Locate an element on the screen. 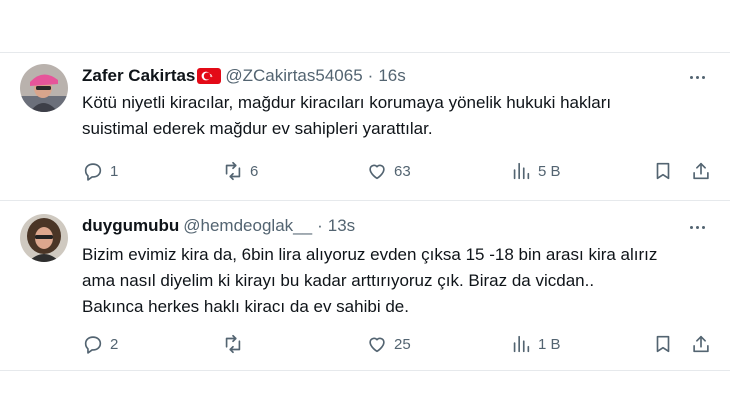 This screenshot has height=420, width=730. views-button: 5 B is located at coordinates (535, 171).